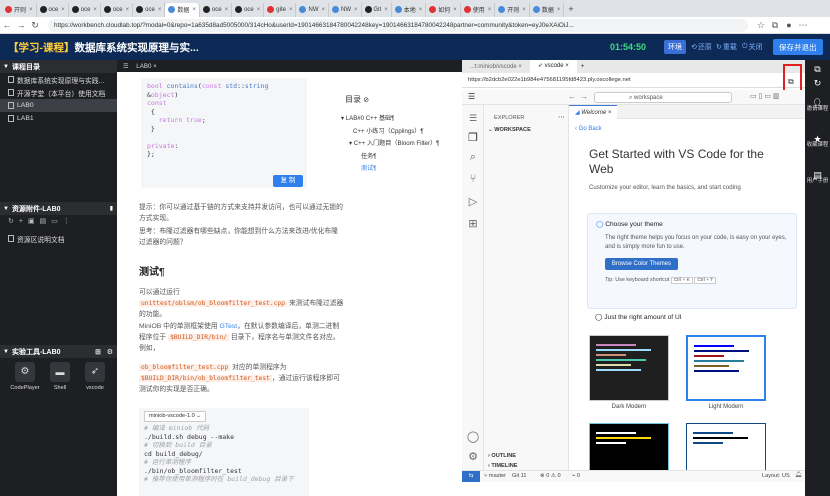  I want to click on extensions-icon: ⊞, so click(473, 223).